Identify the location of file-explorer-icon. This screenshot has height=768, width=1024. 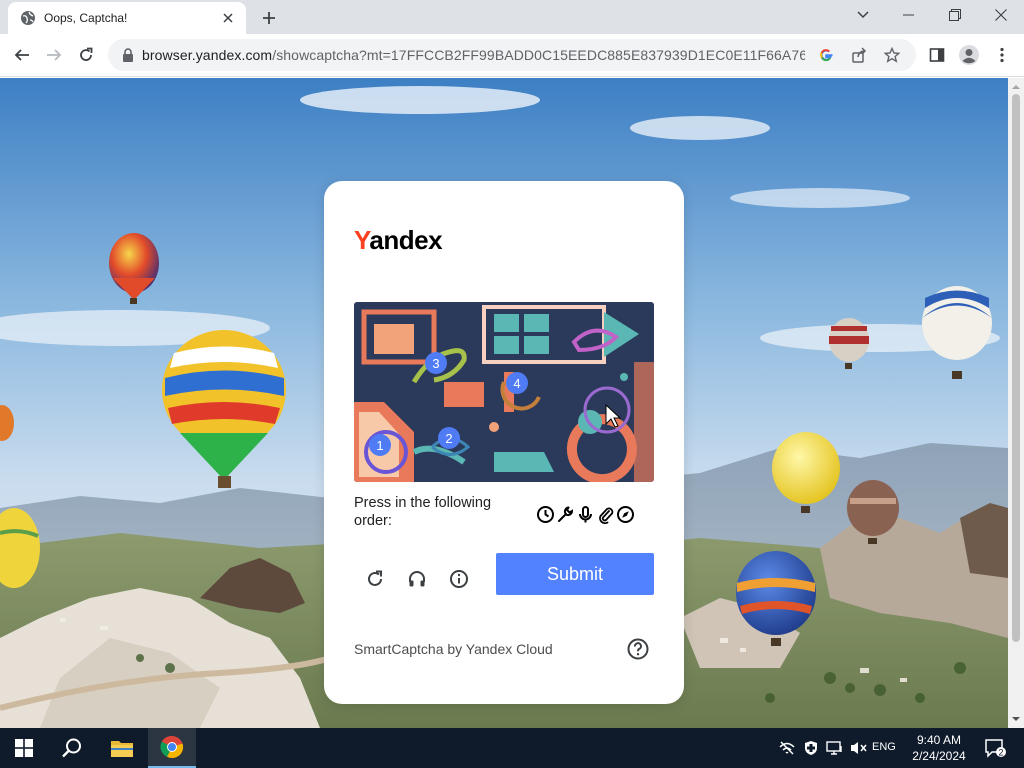
(122, 748).